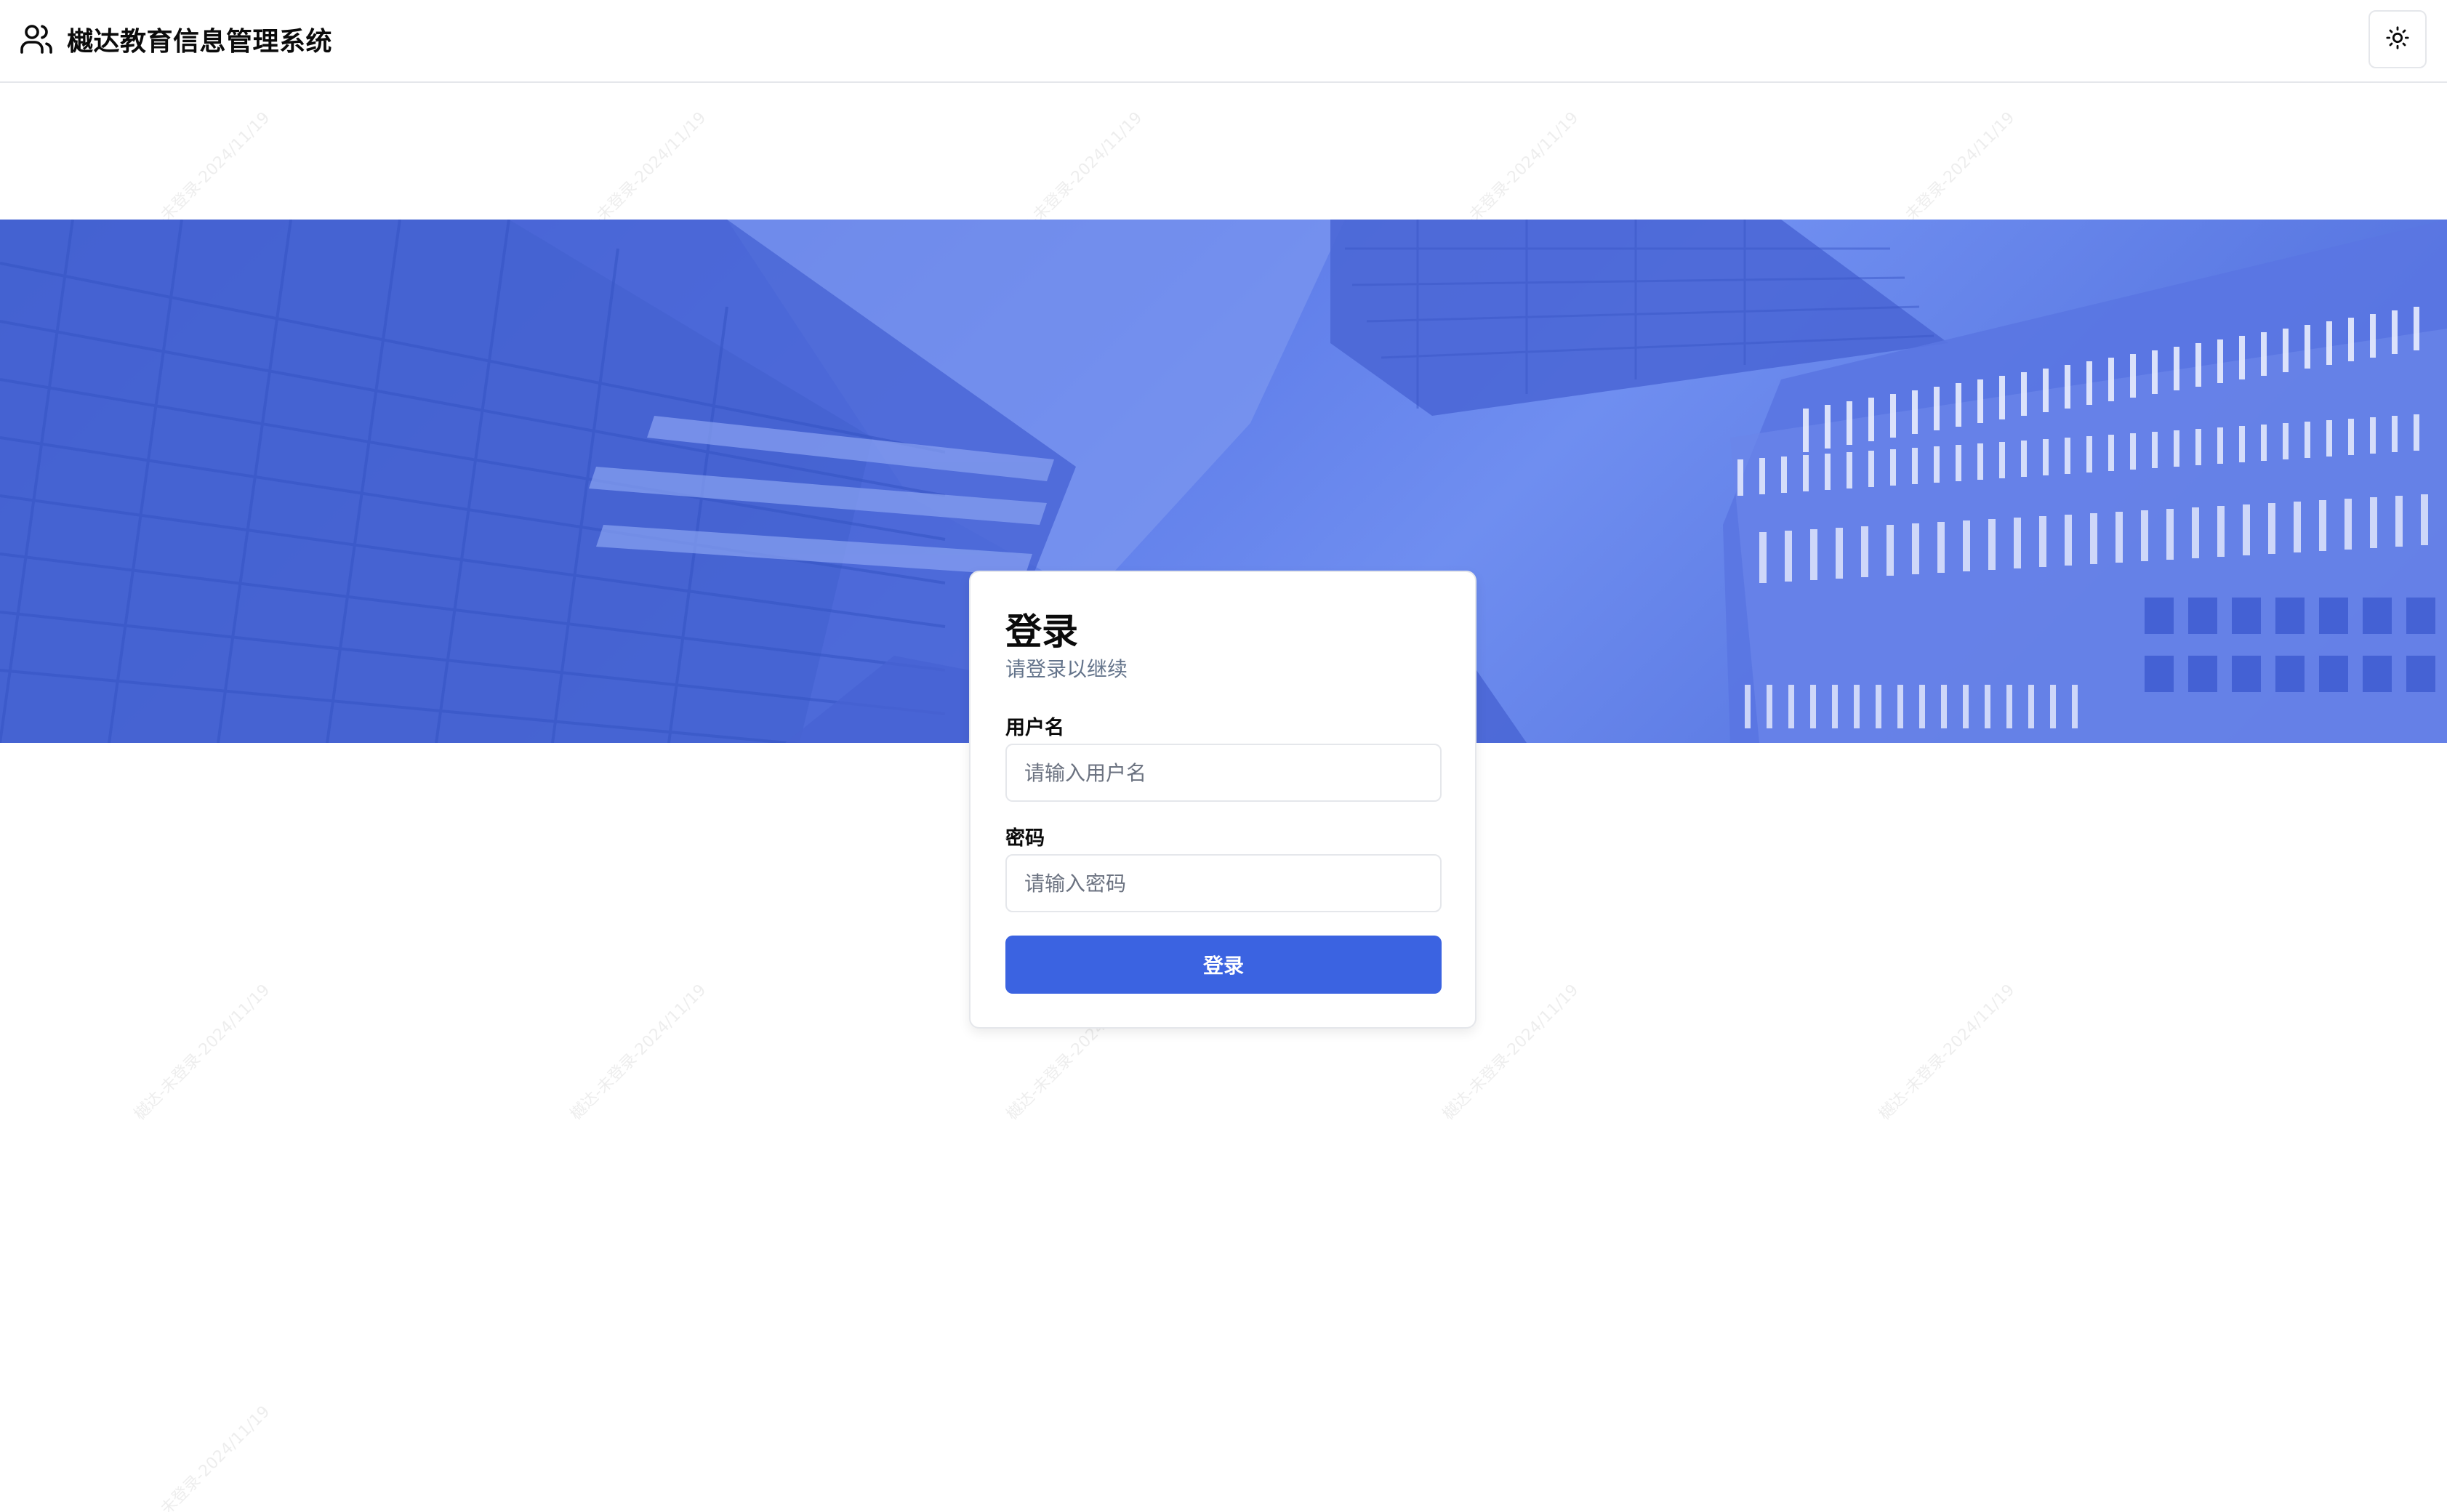 This screenshot has width=2447, height=1512. I want to click on password-input, so click(1223, 883).